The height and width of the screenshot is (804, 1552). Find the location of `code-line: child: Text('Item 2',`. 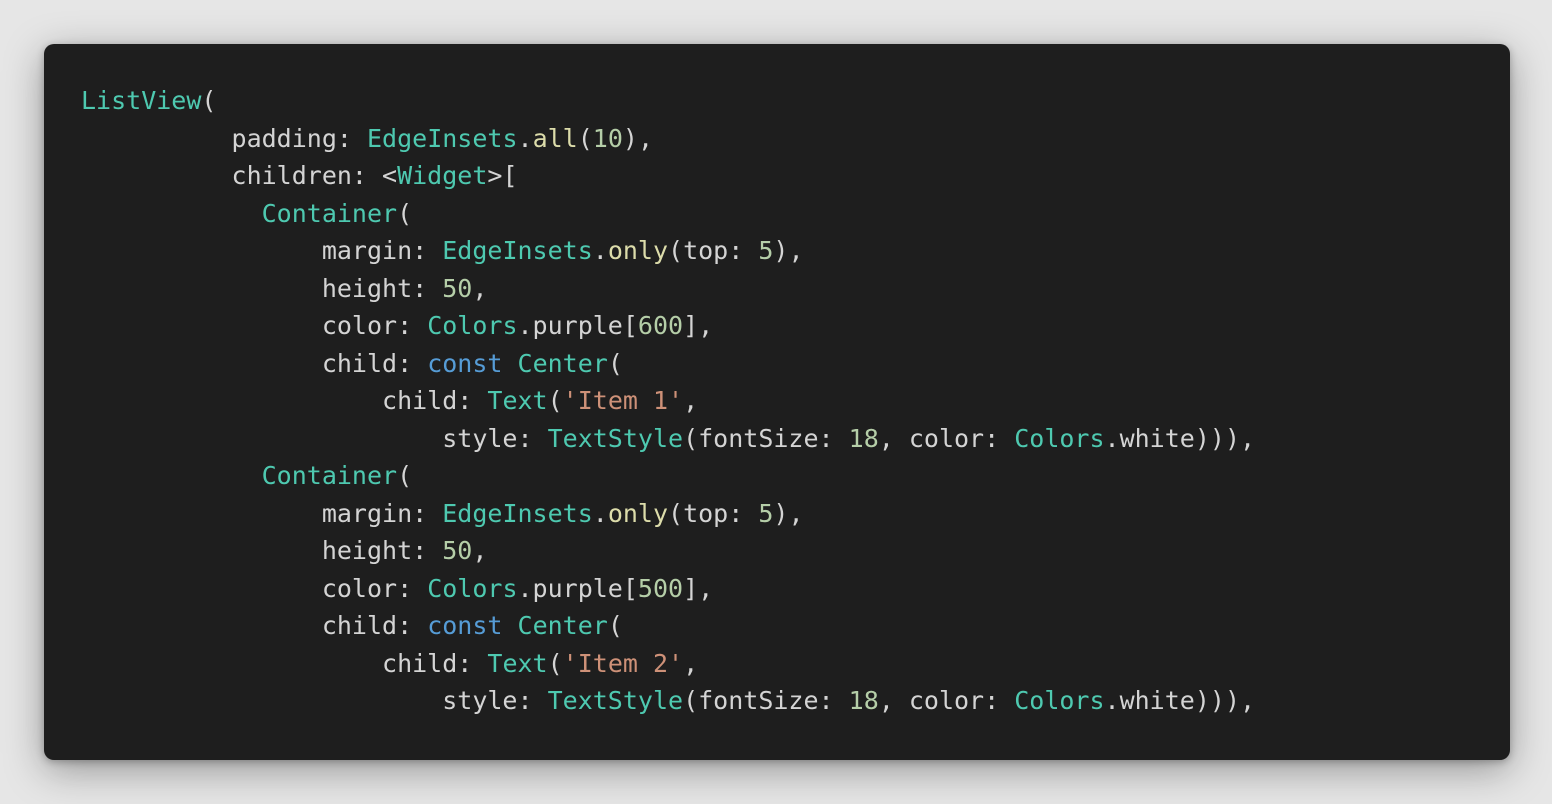

code-line: child: Text('Item 2', is located at coordinates (668, 664).